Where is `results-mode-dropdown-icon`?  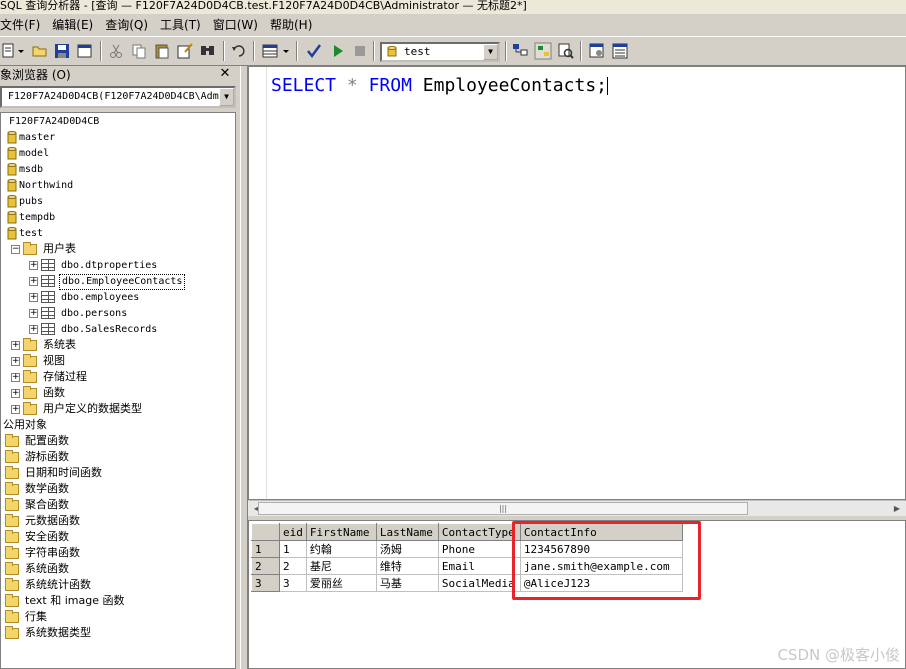
results-mode-dropdown-icon is located at coordinates (286, 51).